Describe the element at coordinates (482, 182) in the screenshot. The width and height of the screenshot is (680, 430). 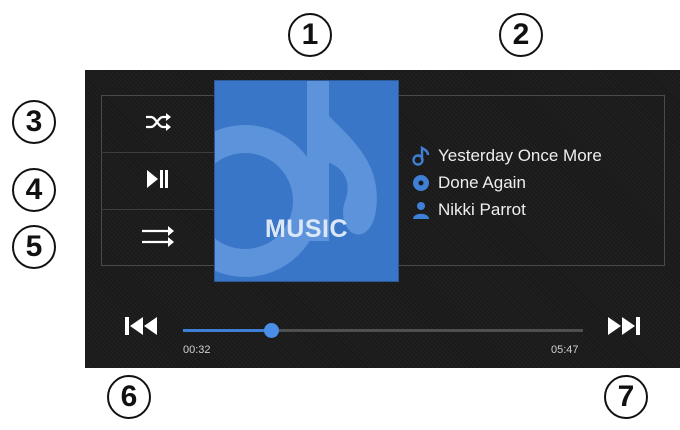
I see `album-name: Done Again` at that location.